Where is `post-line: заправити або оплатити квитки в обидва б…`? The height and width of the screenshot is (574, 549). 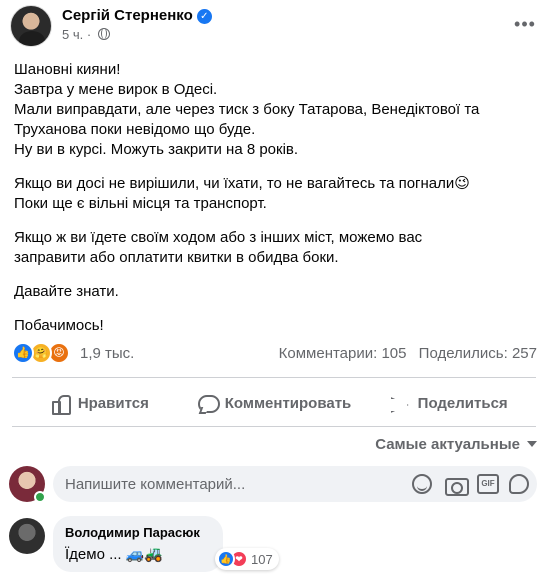
post-line: заправити або оплатити квитки в обидва б… is located at coordinates (176, 257).